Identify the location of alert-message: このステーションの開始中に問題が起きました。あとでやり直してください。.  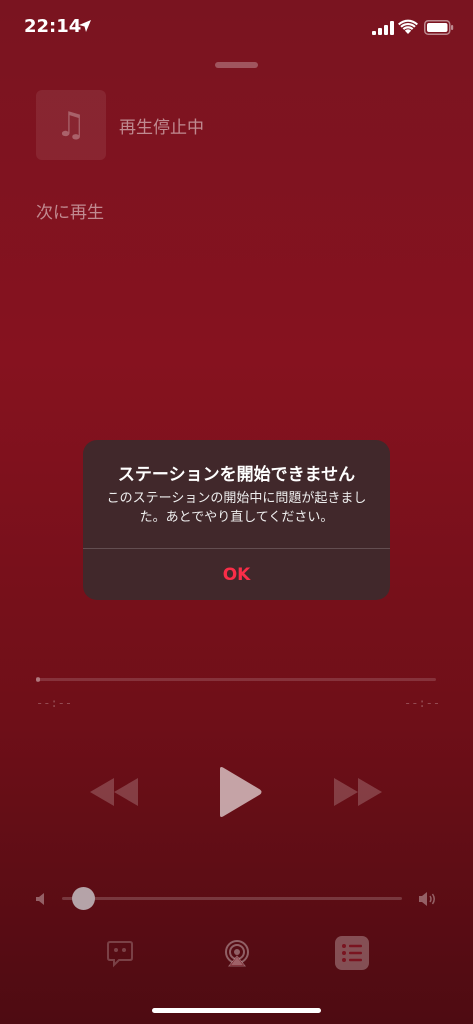
(236, 508).